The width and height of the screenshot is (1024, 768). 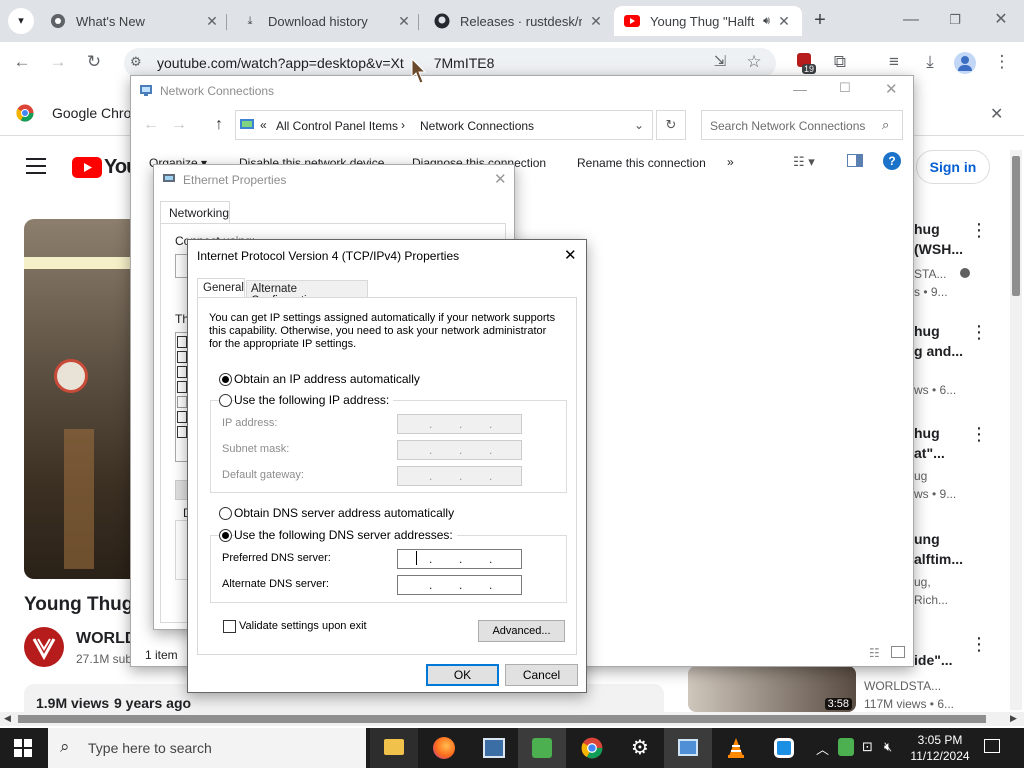 What do you see at coordinates (23, 748) in the screenshot?
I see `windows-start-icon` at bounding box center [23, 748].